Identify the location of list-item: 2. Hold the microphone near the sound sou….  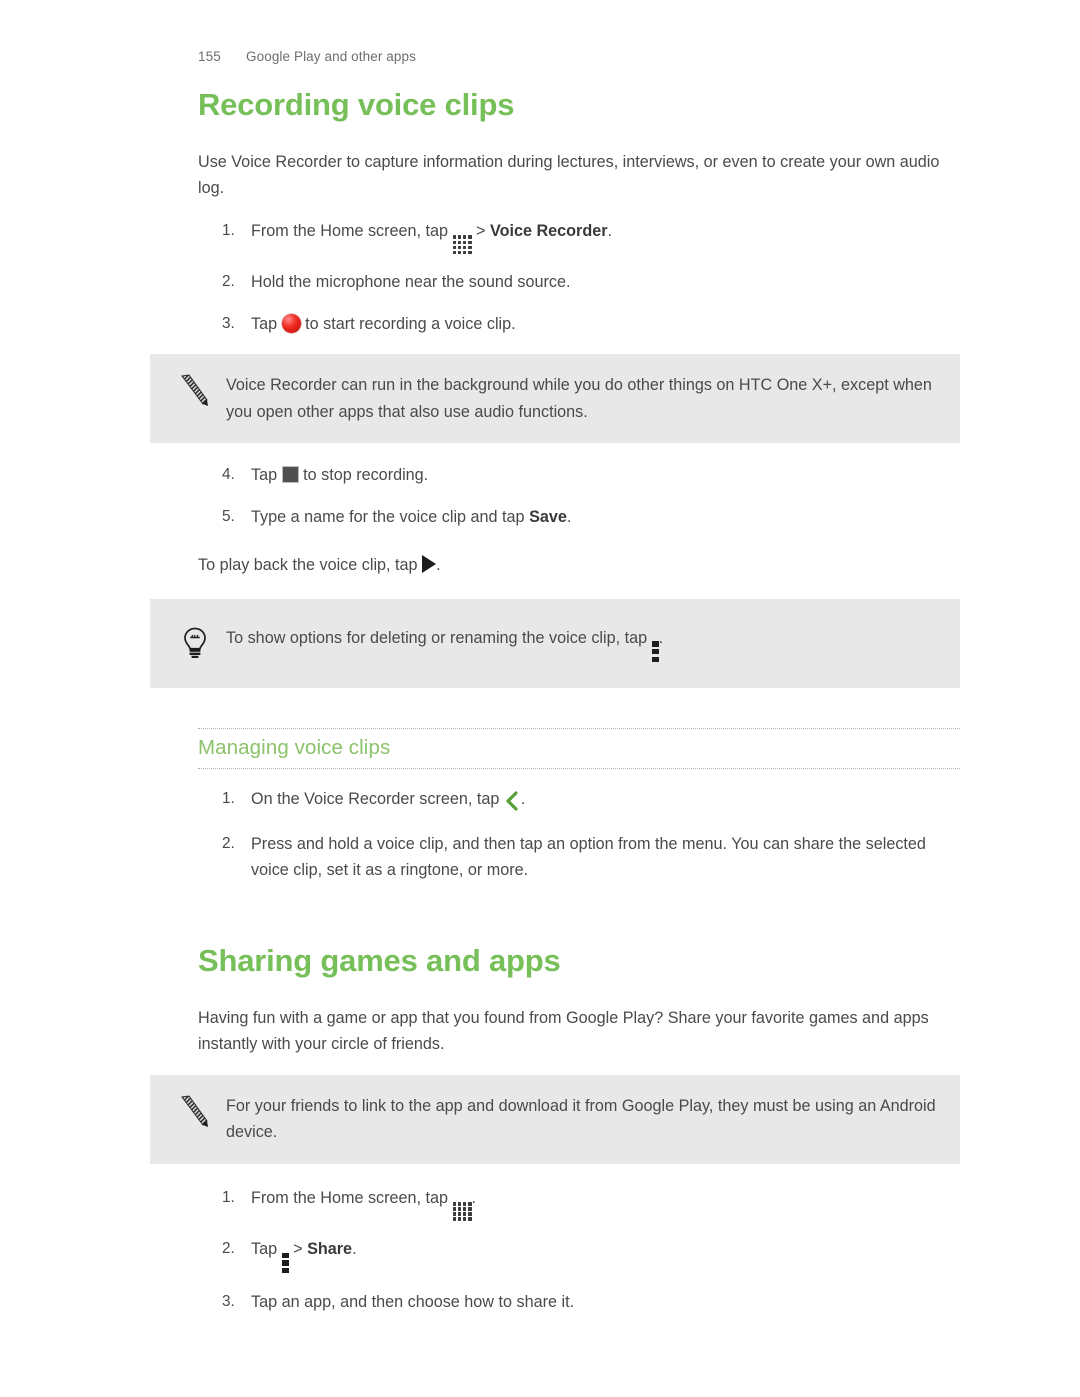
(579, 283).